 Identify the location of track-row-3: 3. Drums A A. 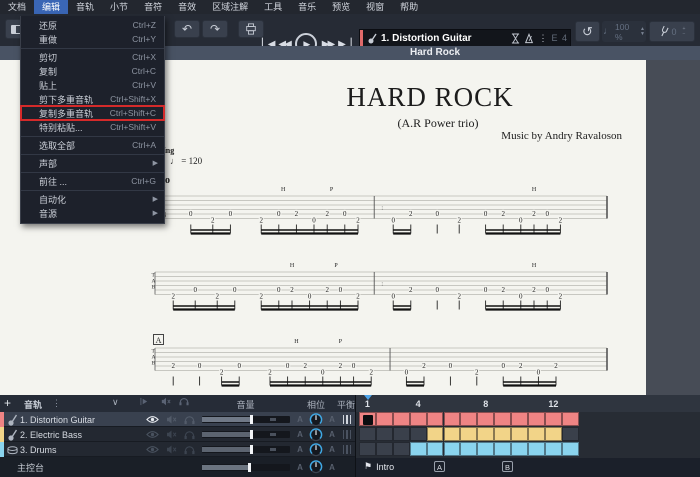
(177, 449).